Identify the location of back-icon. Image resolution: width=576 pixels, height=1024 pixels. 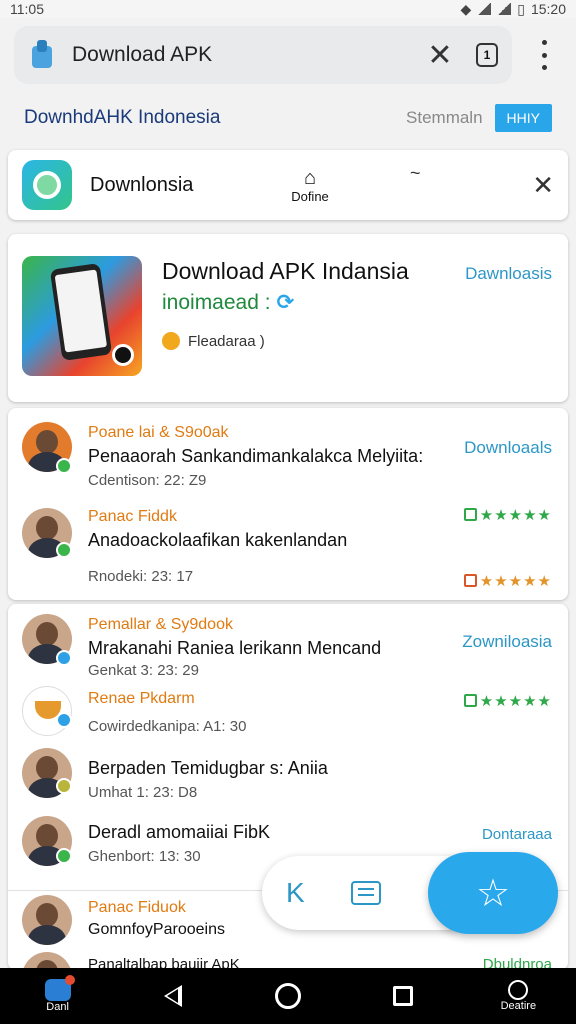
(172, 996).